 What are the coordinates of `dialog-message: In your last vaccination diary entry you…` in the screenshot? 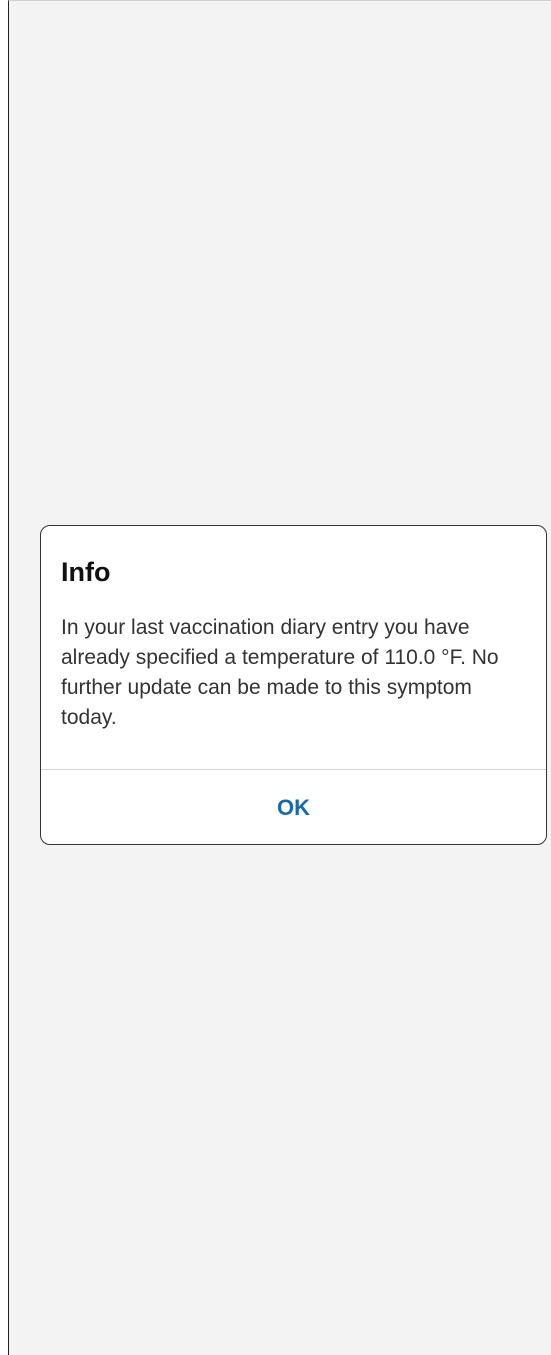 It's located at (280, 672).